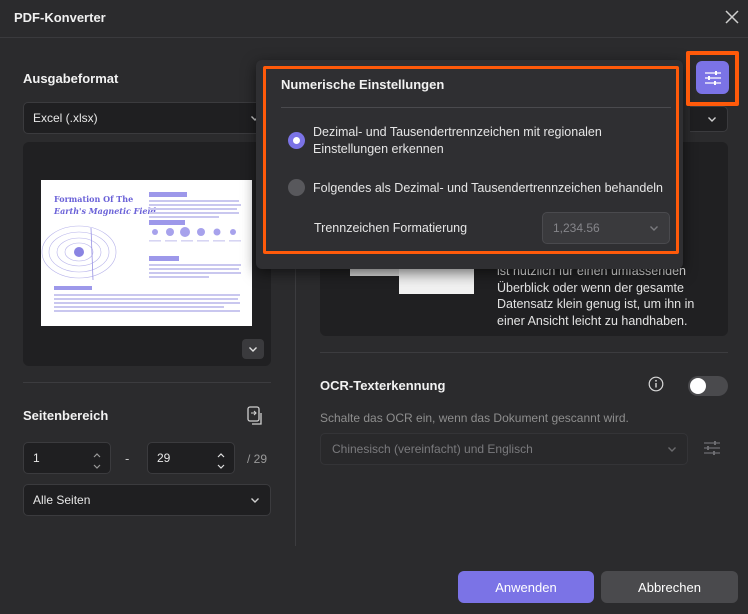 The width and height of the screenshot is (748, 614). I want to click on document-preview: Formation Of The Earth's Magnetic Field, so click(147, 254).